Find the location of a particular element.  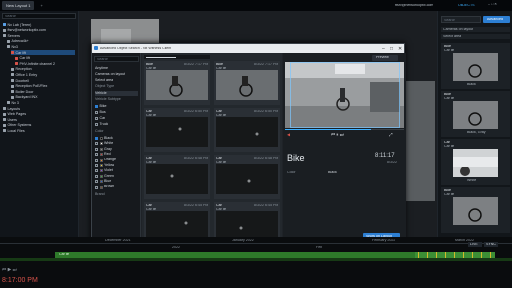

volume-icon: ◀ is located at coordinates (288, 135).